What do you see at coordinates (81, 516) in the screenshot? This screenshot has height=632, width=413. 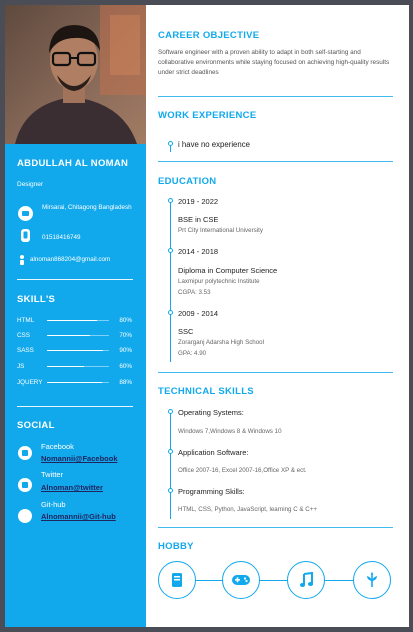 I see `github-link: Alnomannii@Git-hub` at bounding box center [81, 516].